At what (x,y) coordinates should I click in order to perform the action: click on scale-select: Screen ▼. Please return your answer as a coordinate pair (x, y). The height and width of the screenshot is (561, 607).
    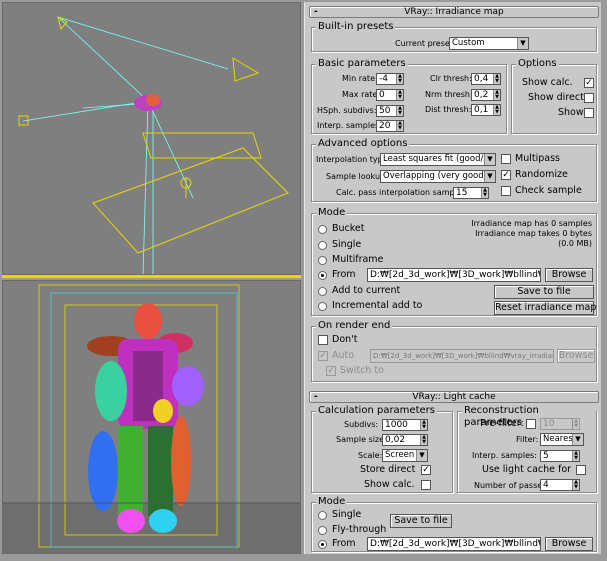
    Looking at the image, I should click on (405, 455).